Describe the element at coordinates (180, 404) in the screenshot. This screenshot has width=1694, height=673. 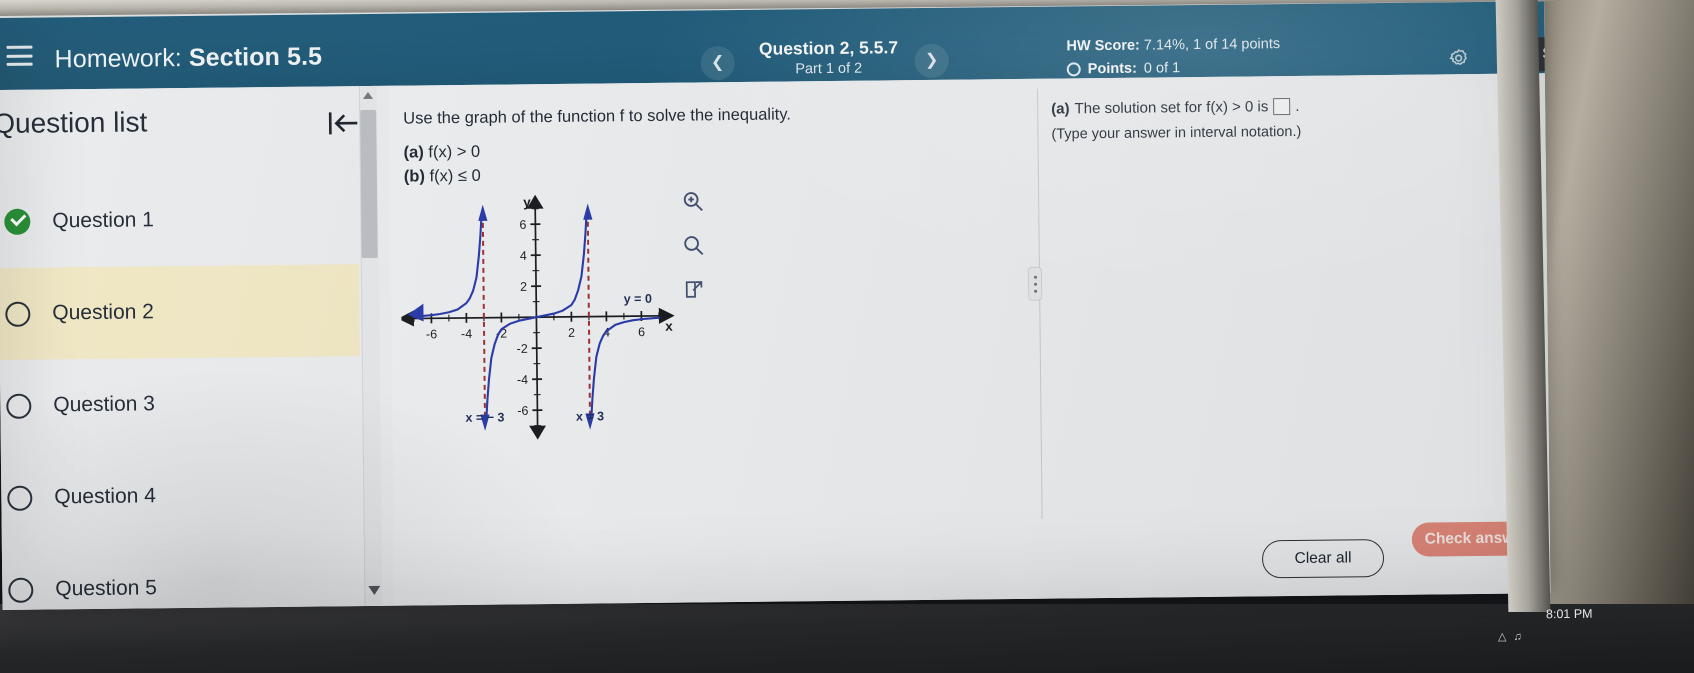
I see `sidebar-item-question-3: Question 3` at that location.